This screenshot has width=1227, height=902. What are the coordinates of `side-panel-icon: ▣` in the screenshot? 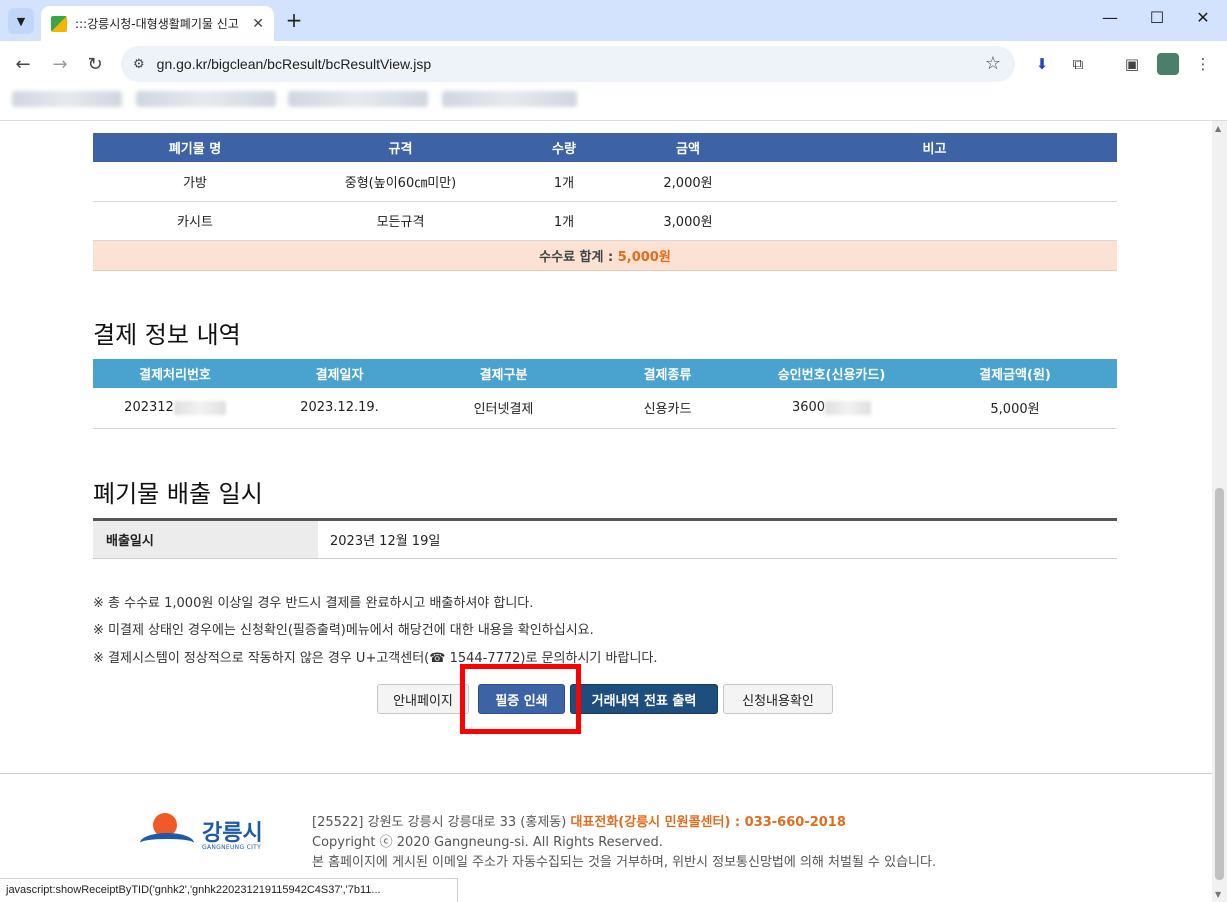 It's located at (1132, 64).